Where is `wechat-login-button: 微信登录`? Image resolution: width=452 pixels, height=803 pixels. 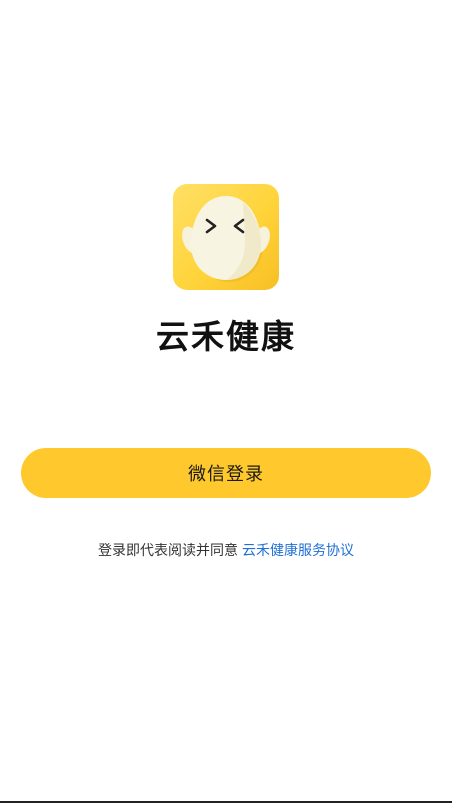 wechat-login-button: 微信登录 is located at coordinates (226, 473).